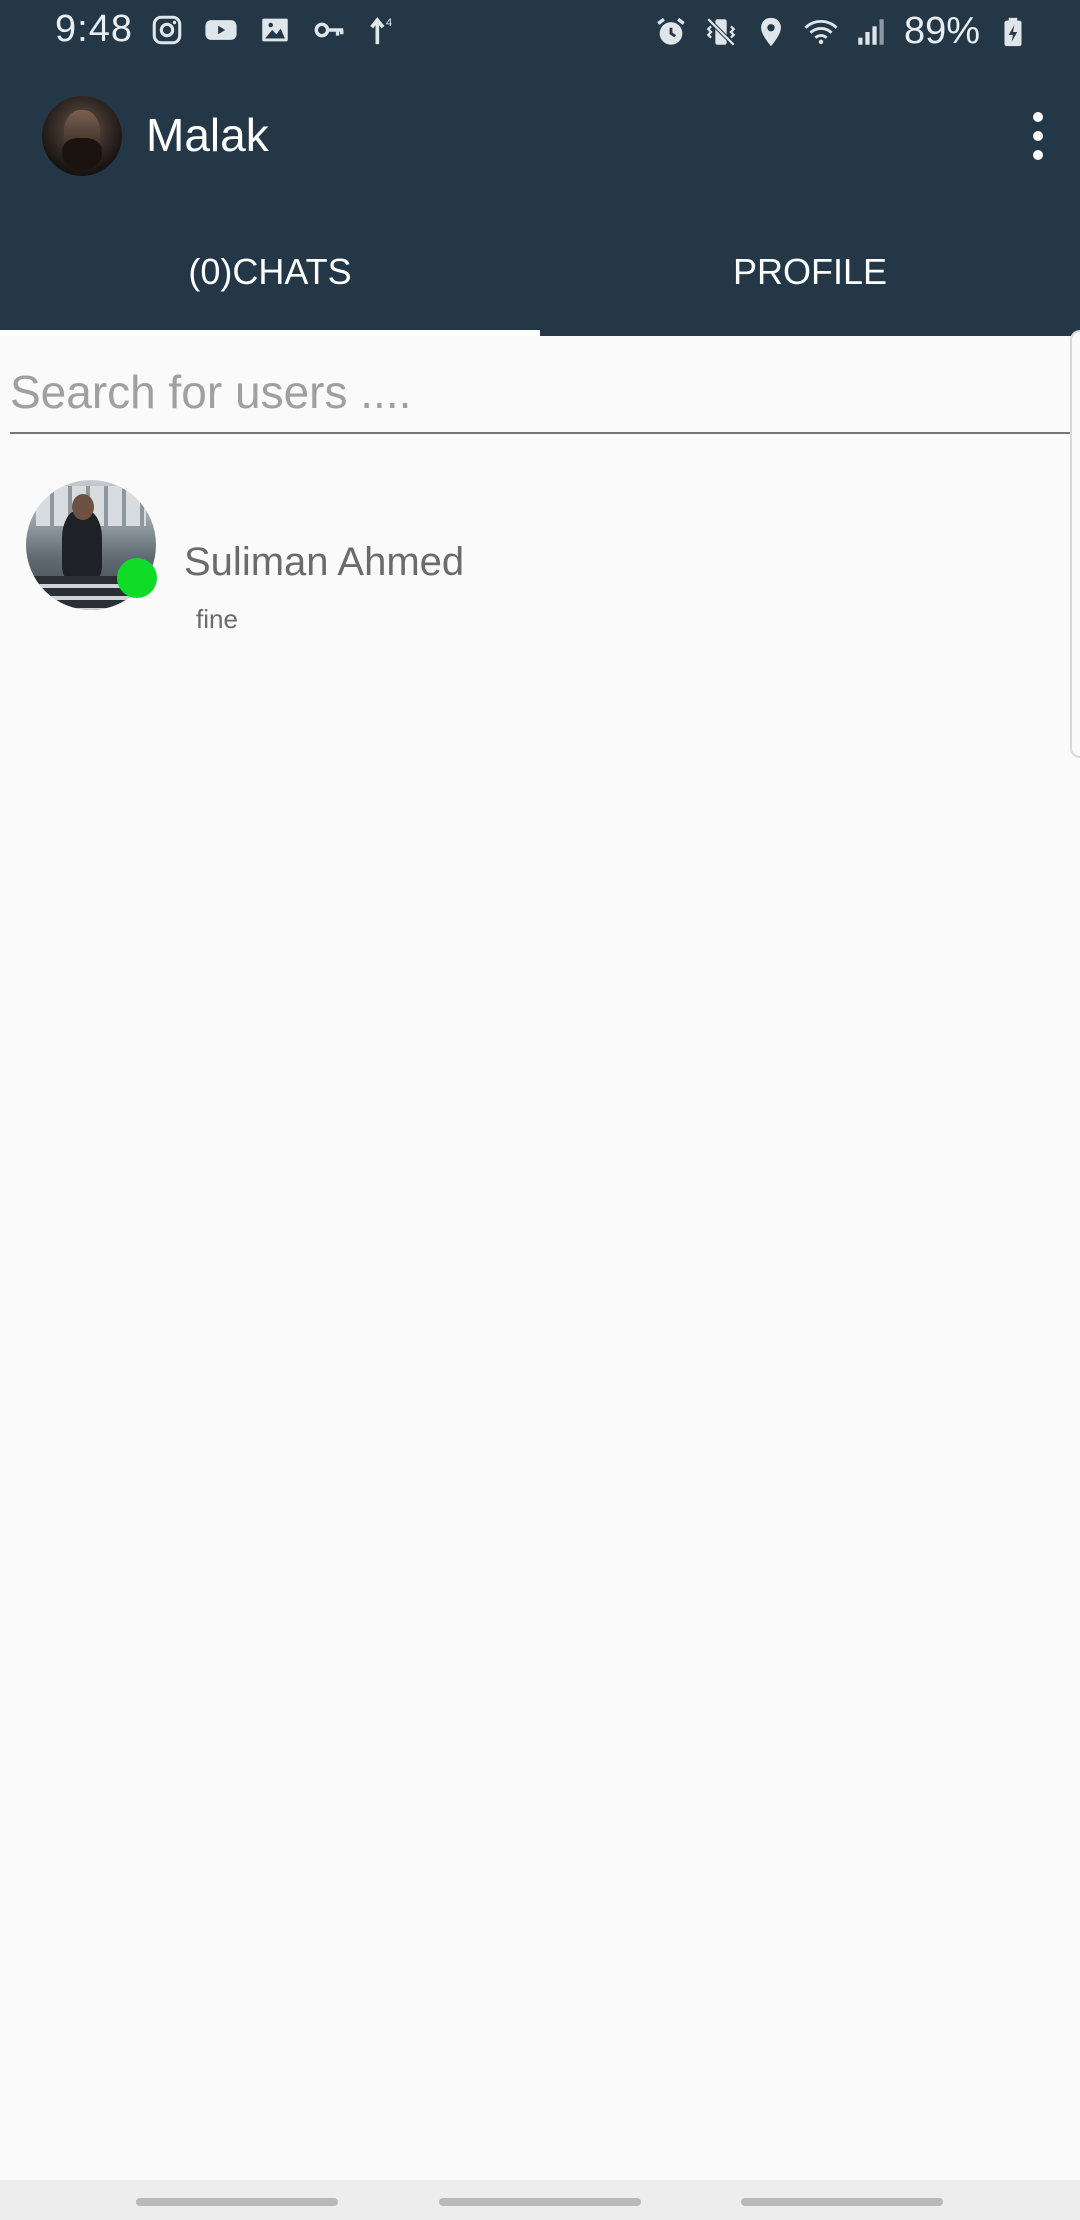  I want to click on more-vertical-icon, so click(1038, 117).